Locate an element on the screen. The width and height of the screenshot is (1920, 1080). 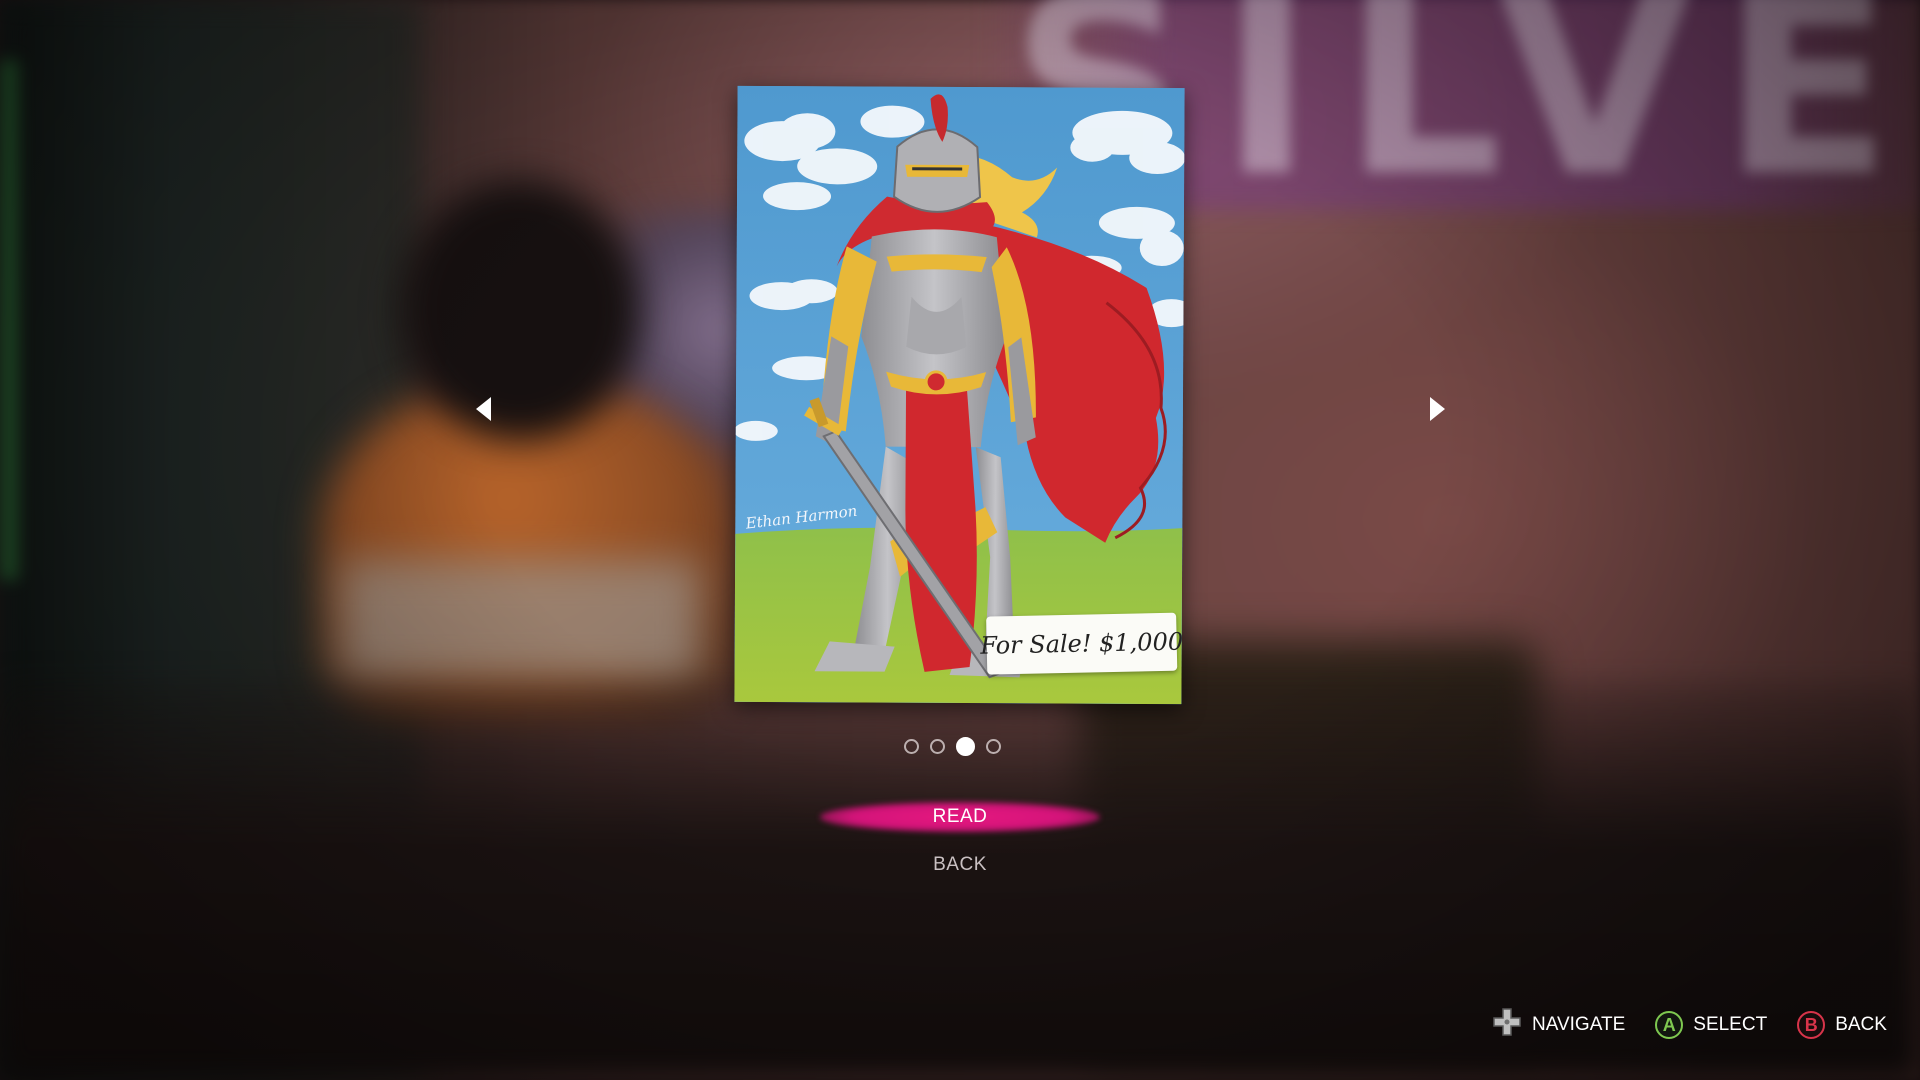
hint-navigate: NAVIGATE is located at coordinates (1558, 1025).